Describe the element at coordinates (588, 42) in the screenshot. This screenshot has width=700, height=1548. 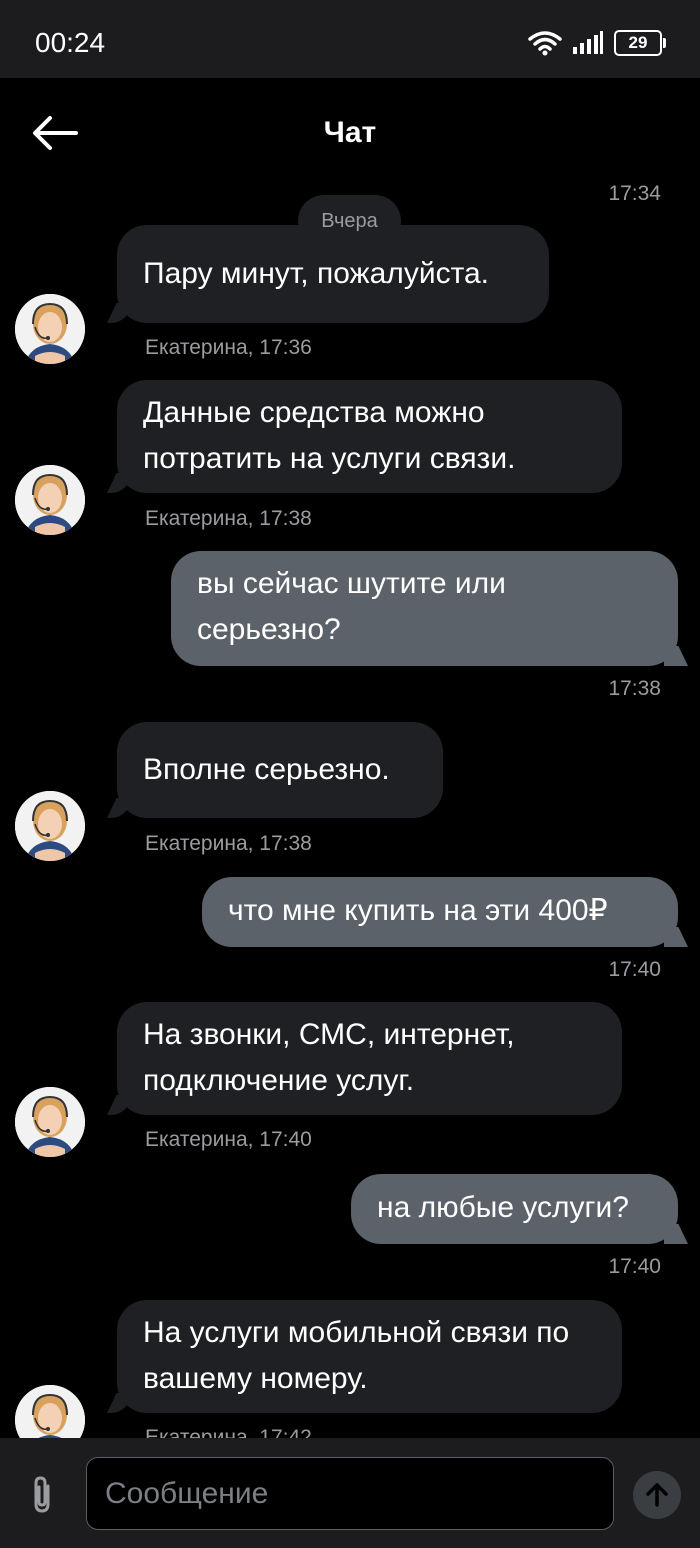
I see `signal-icon` at that location.